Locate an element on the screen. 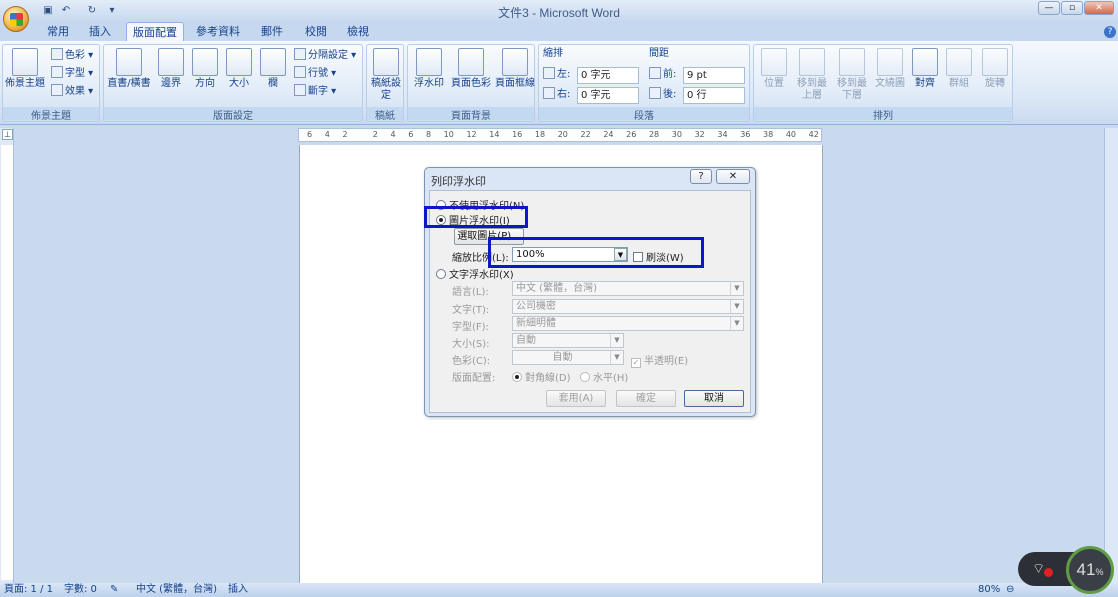 Image resolution: width=1118 pixels, height=597 pixels. size-label: 大小(S): is located at coordinates (471, 344).